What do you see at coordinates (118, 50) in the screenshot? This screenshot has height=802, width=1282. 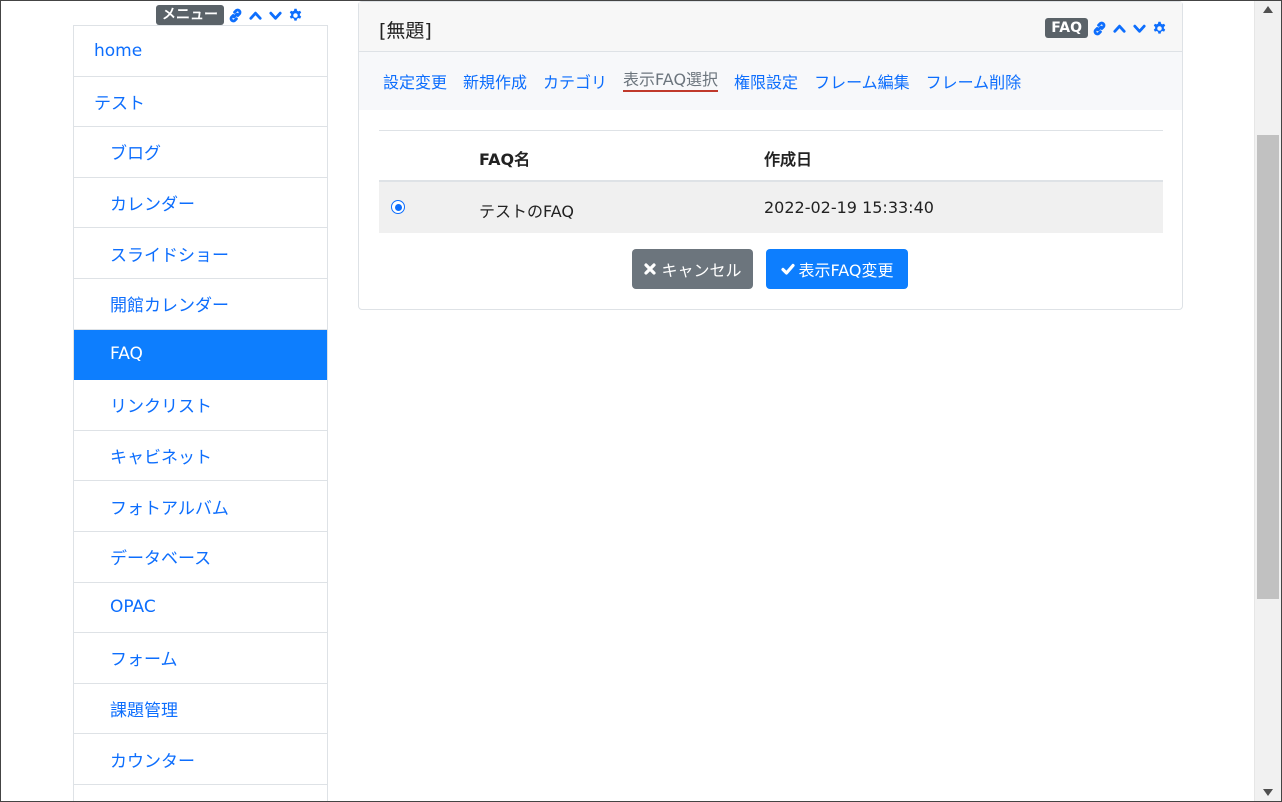 I see `sidebar-item-label: home` at bounding box center [118, 50].